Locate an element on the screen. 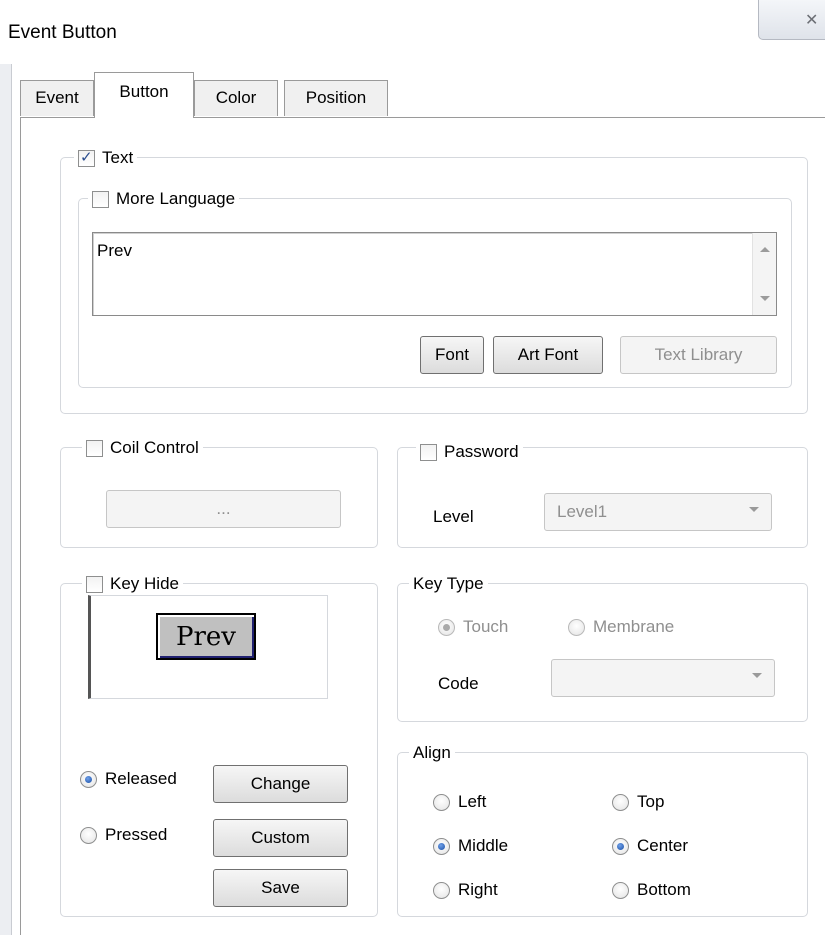  align-bottom-radio is located at coordinates (620, 890).